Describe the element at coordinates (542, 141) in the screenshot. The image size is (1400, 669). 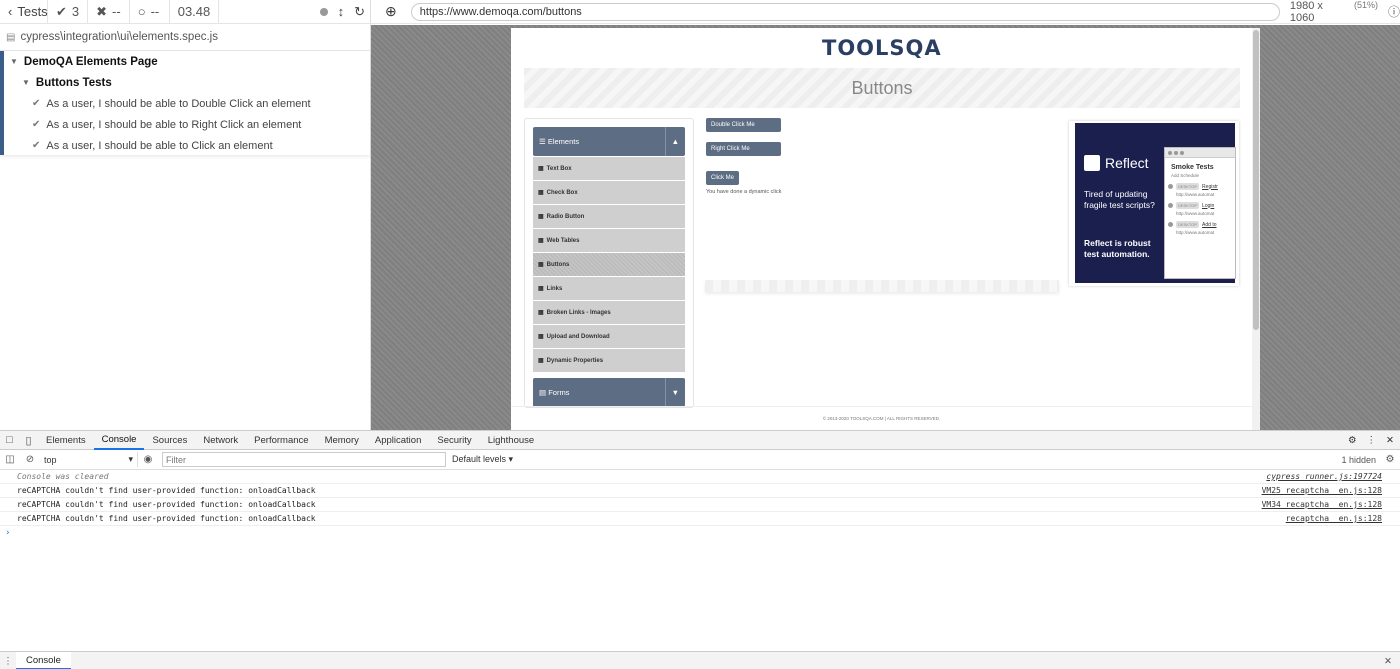
I see `hamburger-icon: ☰` at that location.